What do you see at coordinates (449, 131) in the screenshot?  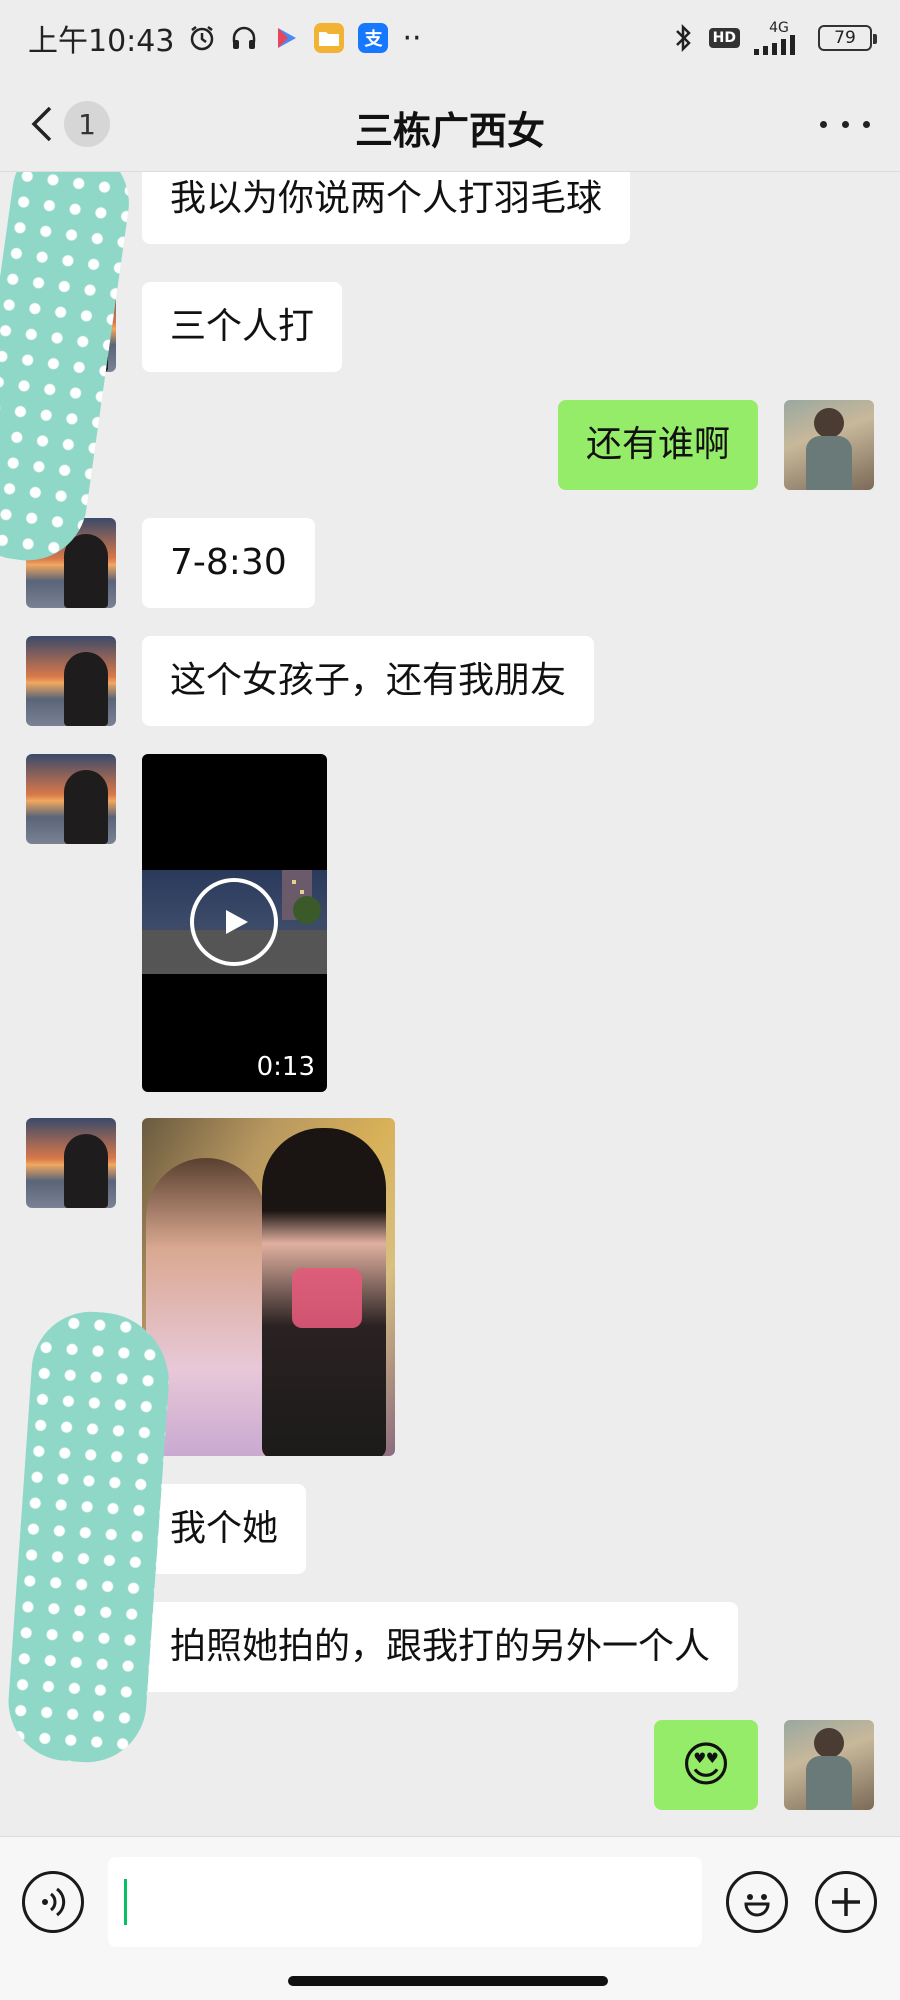 I see `chat-title: 三栋广西女` at bounding box center [449, 131].